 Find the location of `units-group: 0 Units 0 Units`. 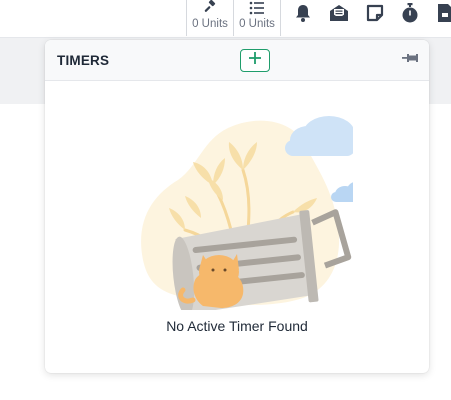

units-group: 0 Units 0 Units is located at coordinates (233, 18).